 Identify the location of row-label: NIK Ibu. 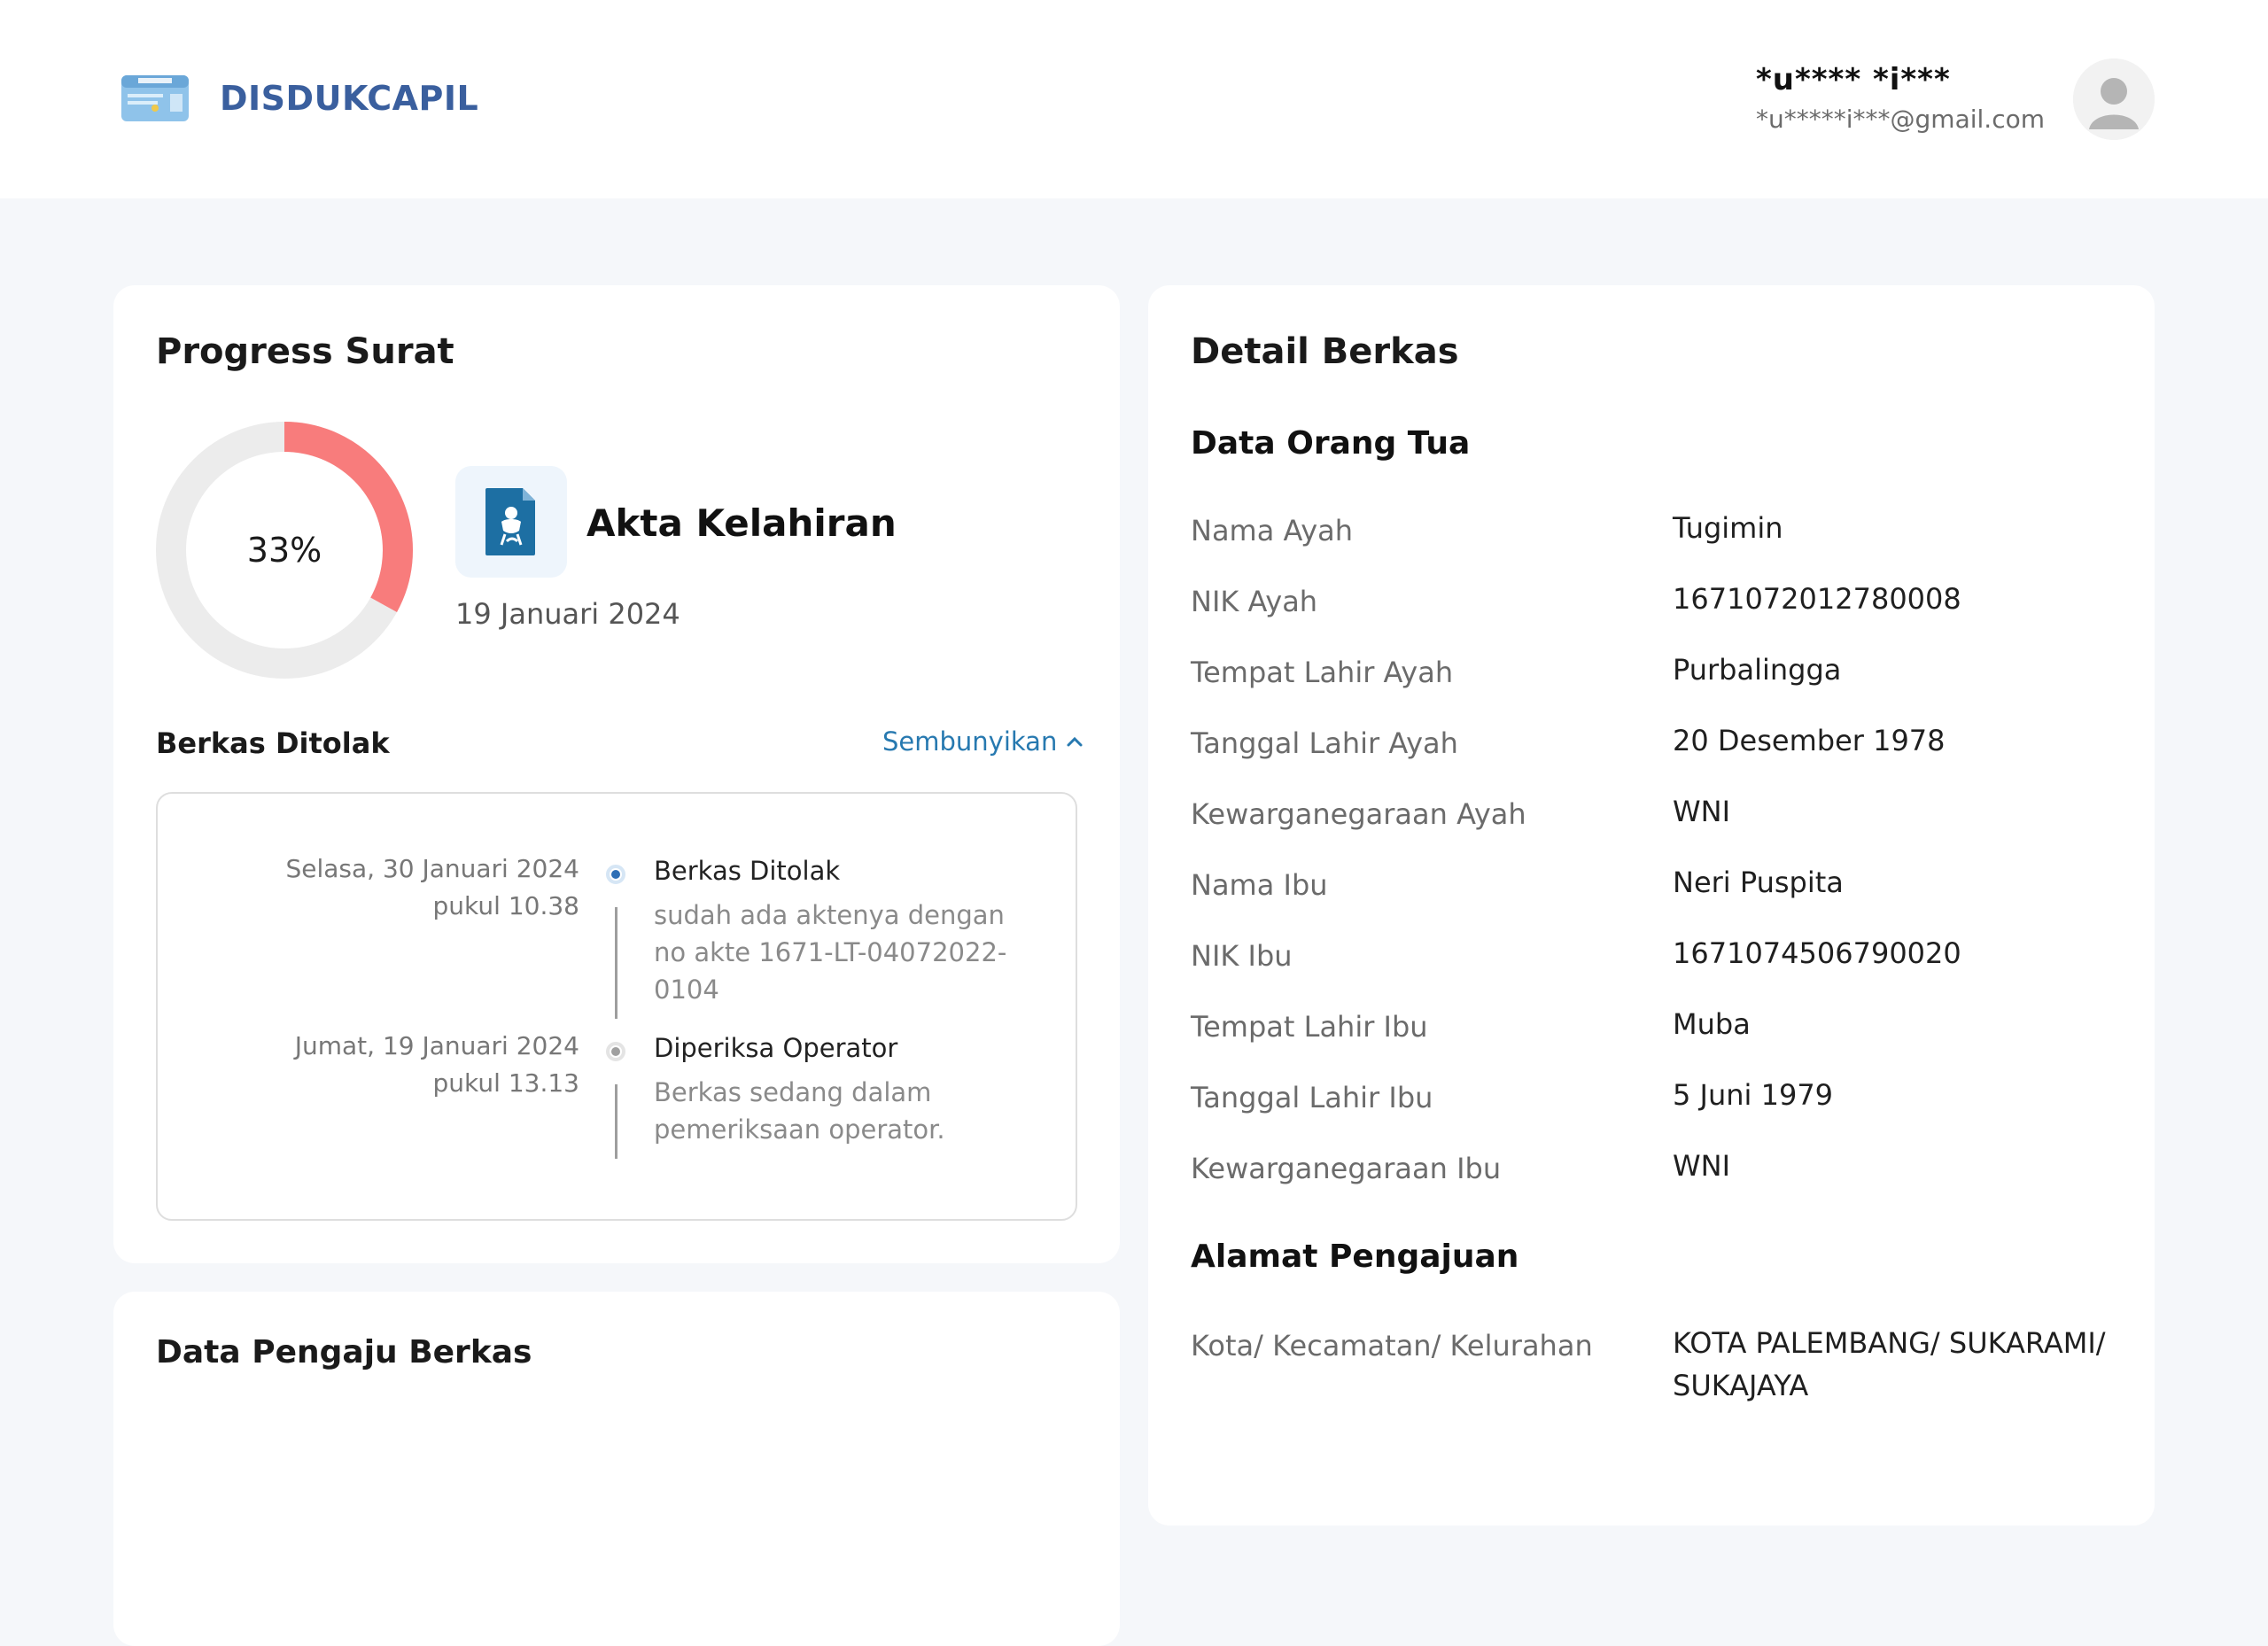
(1242, 956).